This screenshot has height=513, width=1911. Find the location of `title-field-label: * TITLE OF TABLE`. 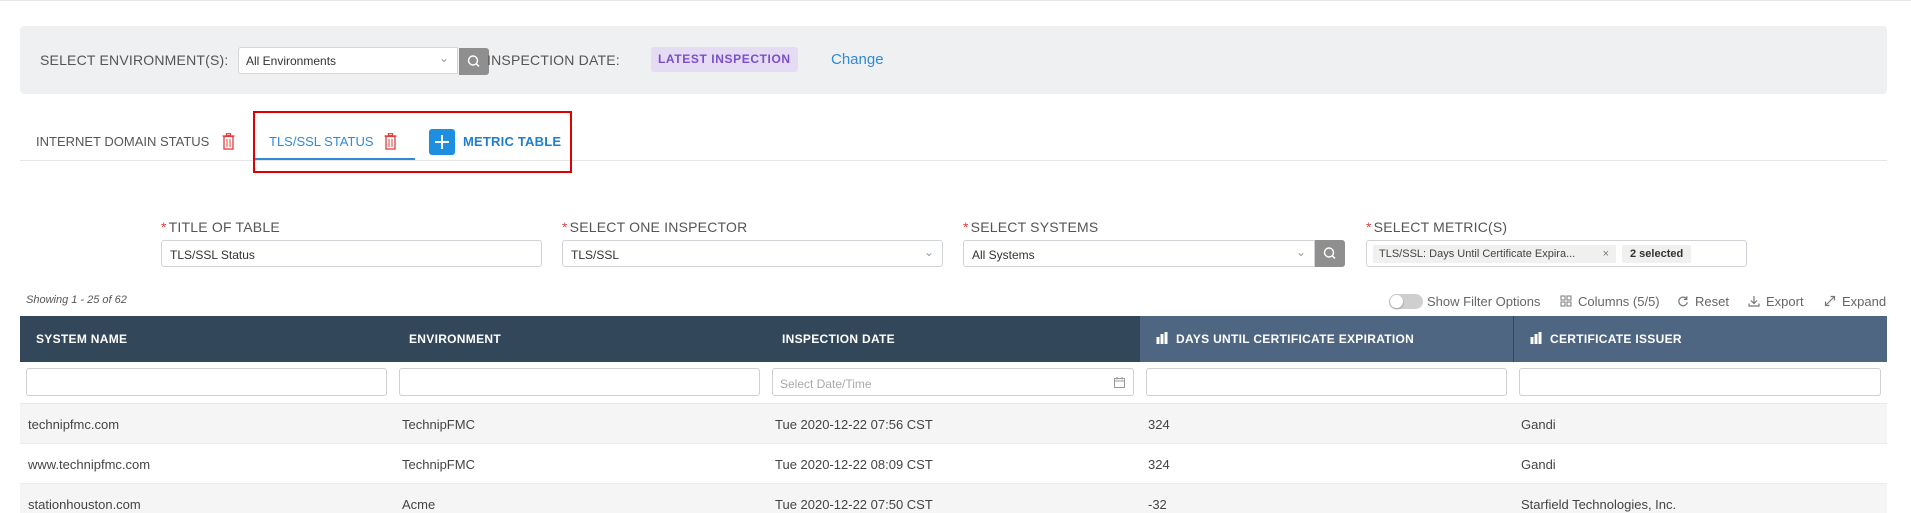

title-field-label: * TITLE OF TABLE is located at coordinates (220, 227).